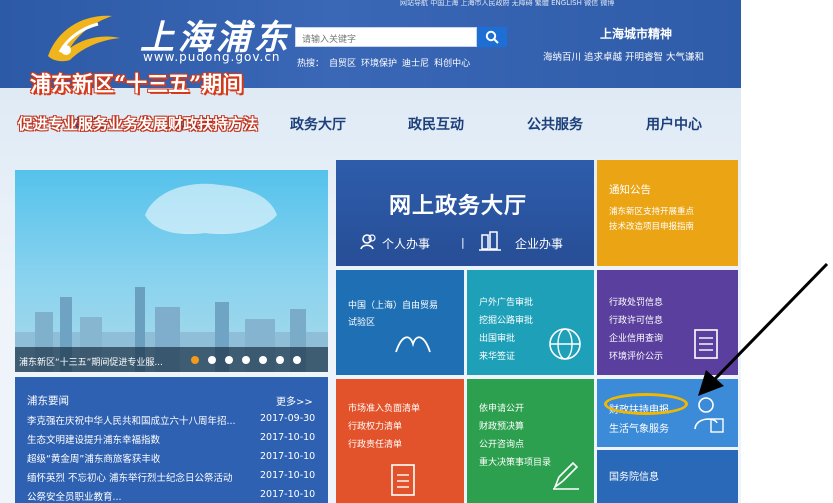 Image resolution: width=833 pixels, height=503 pixels. Describe the element at coordinates (501, 407) in the screenshot. I see `apply-item: 依申请公开` at that location.